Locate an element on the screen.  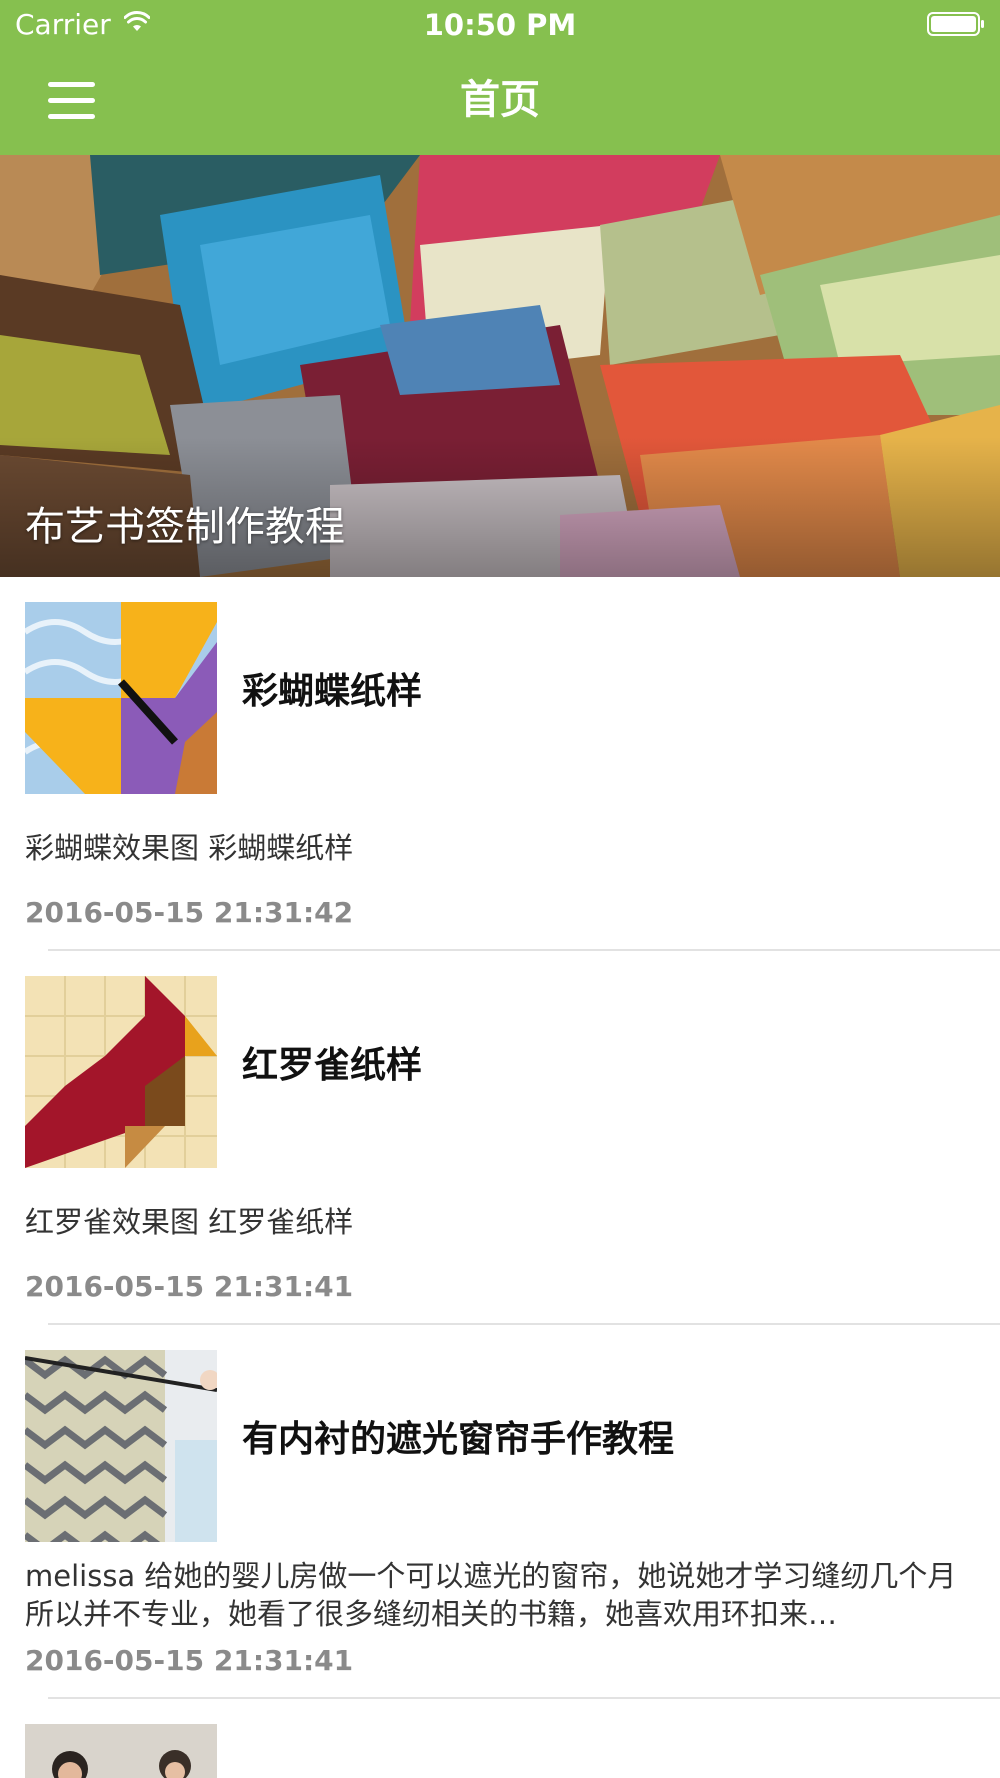
list-item is located at coordinates (500, 1738).